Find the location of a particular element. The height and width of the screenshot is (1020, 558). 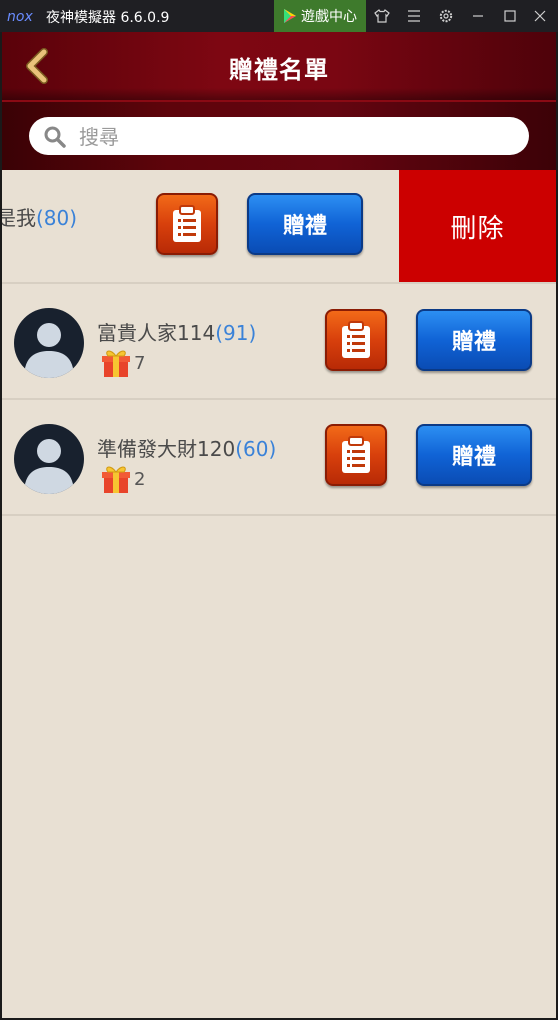

gift-count: 7 is located at coordinates (122, 363).